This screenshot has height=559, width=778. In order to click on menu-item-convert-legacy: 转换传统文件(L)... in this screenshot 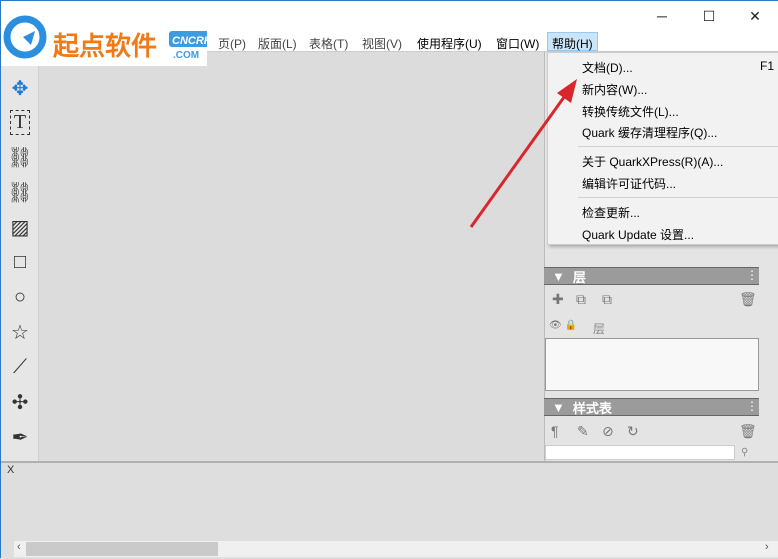, I will do `click(630, 111)`.